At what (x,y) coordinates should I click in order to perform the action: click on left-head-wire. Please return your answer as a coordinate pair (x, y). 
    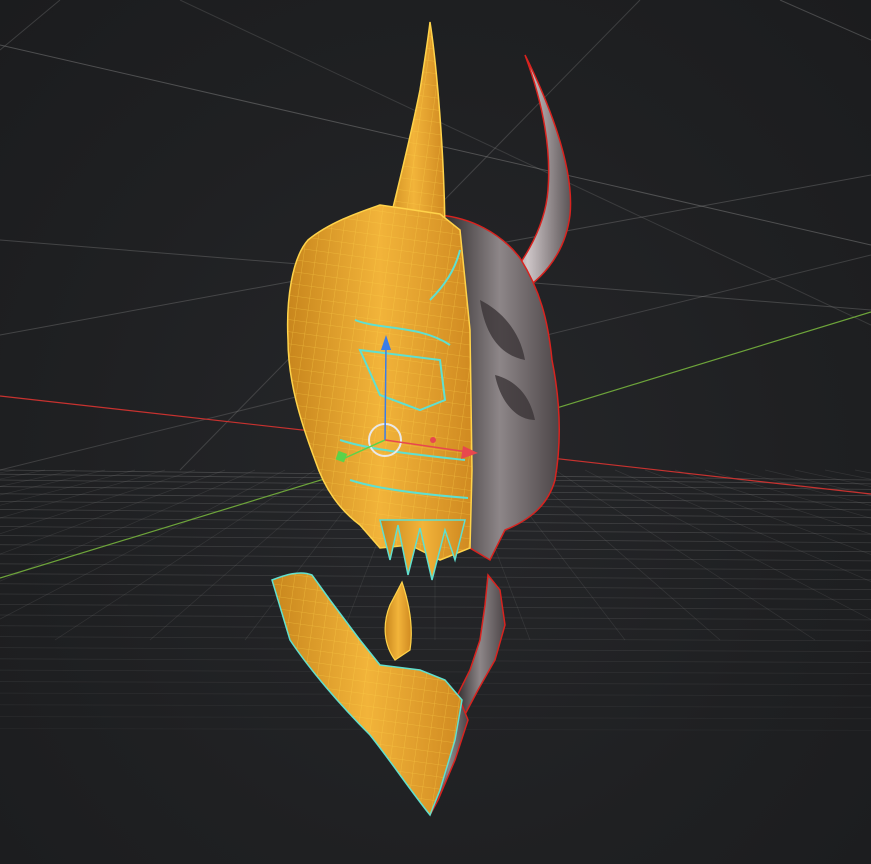
    Looking at the image, I should click on (379, 382).